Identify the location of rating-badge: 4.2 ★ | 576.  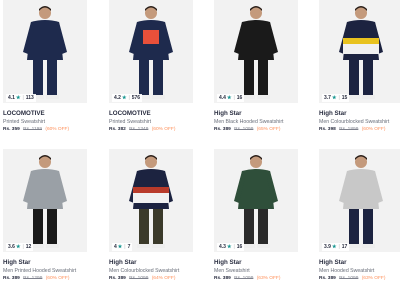
(127, 98).